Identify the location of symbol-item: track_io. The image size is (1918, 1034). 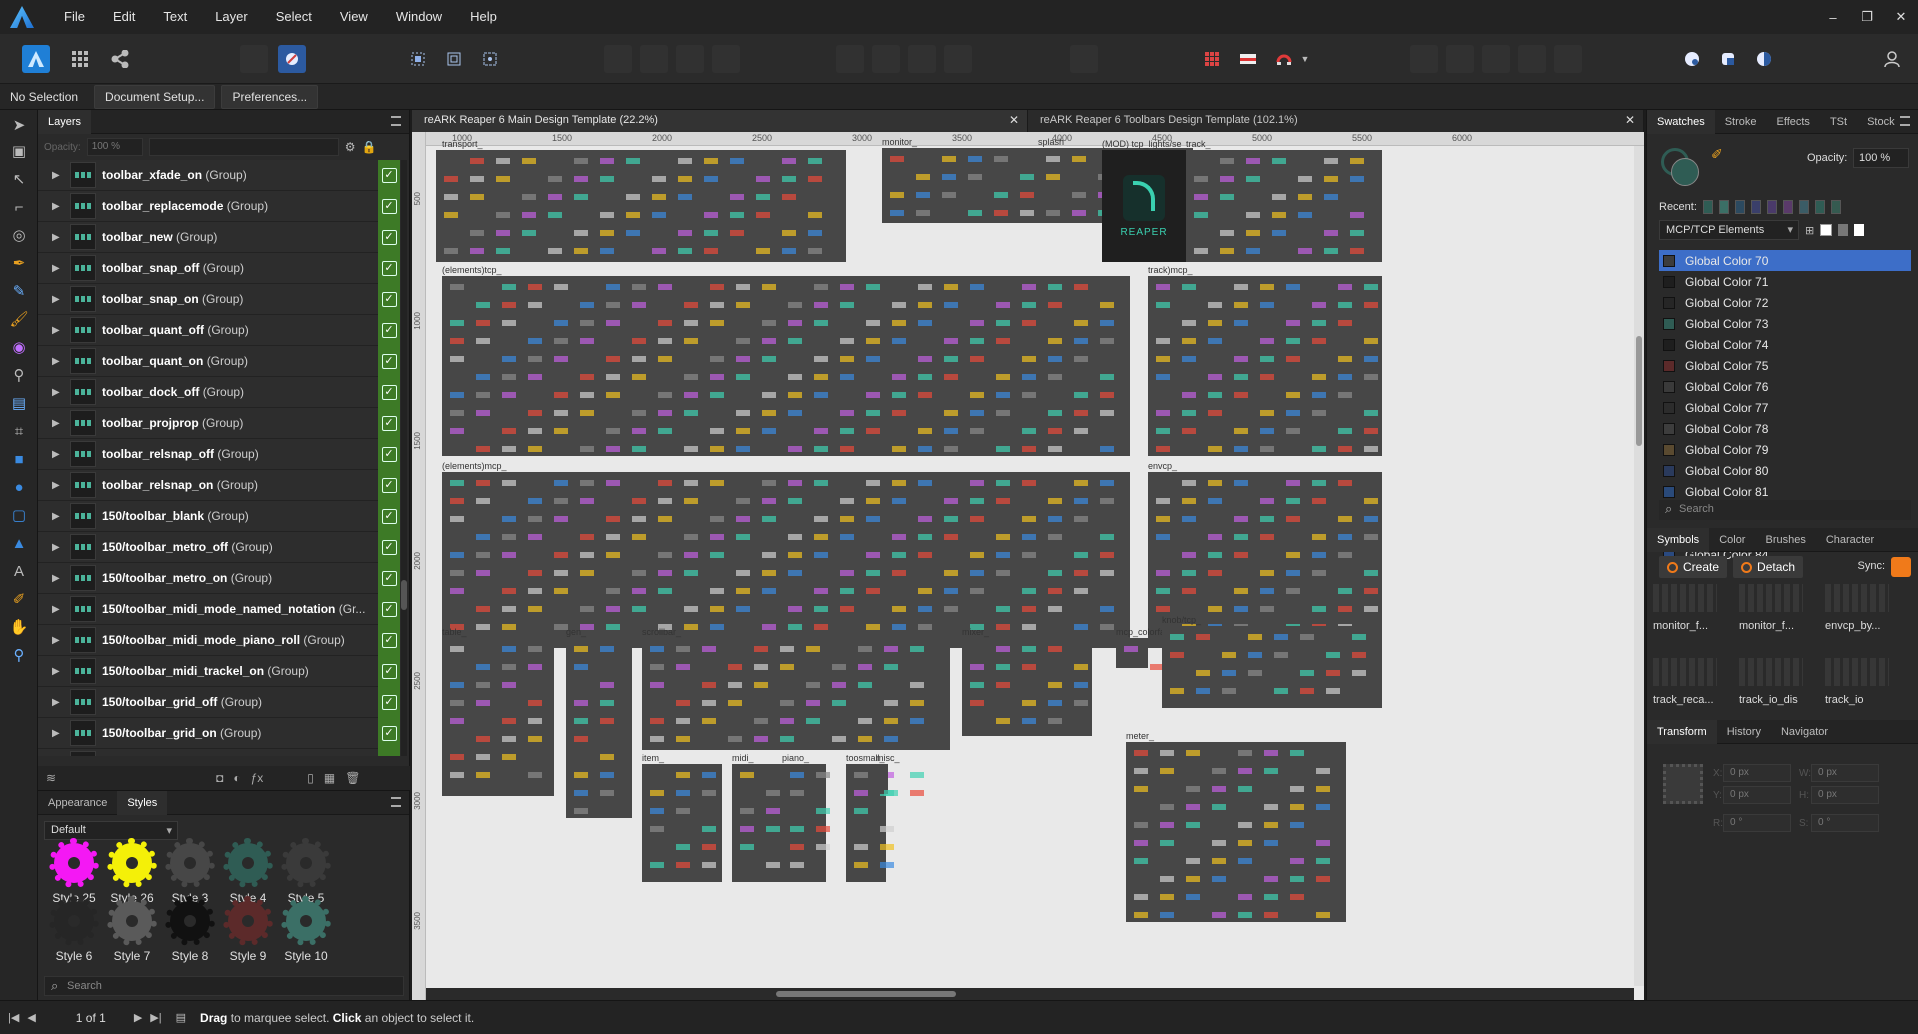
(1859, 688).